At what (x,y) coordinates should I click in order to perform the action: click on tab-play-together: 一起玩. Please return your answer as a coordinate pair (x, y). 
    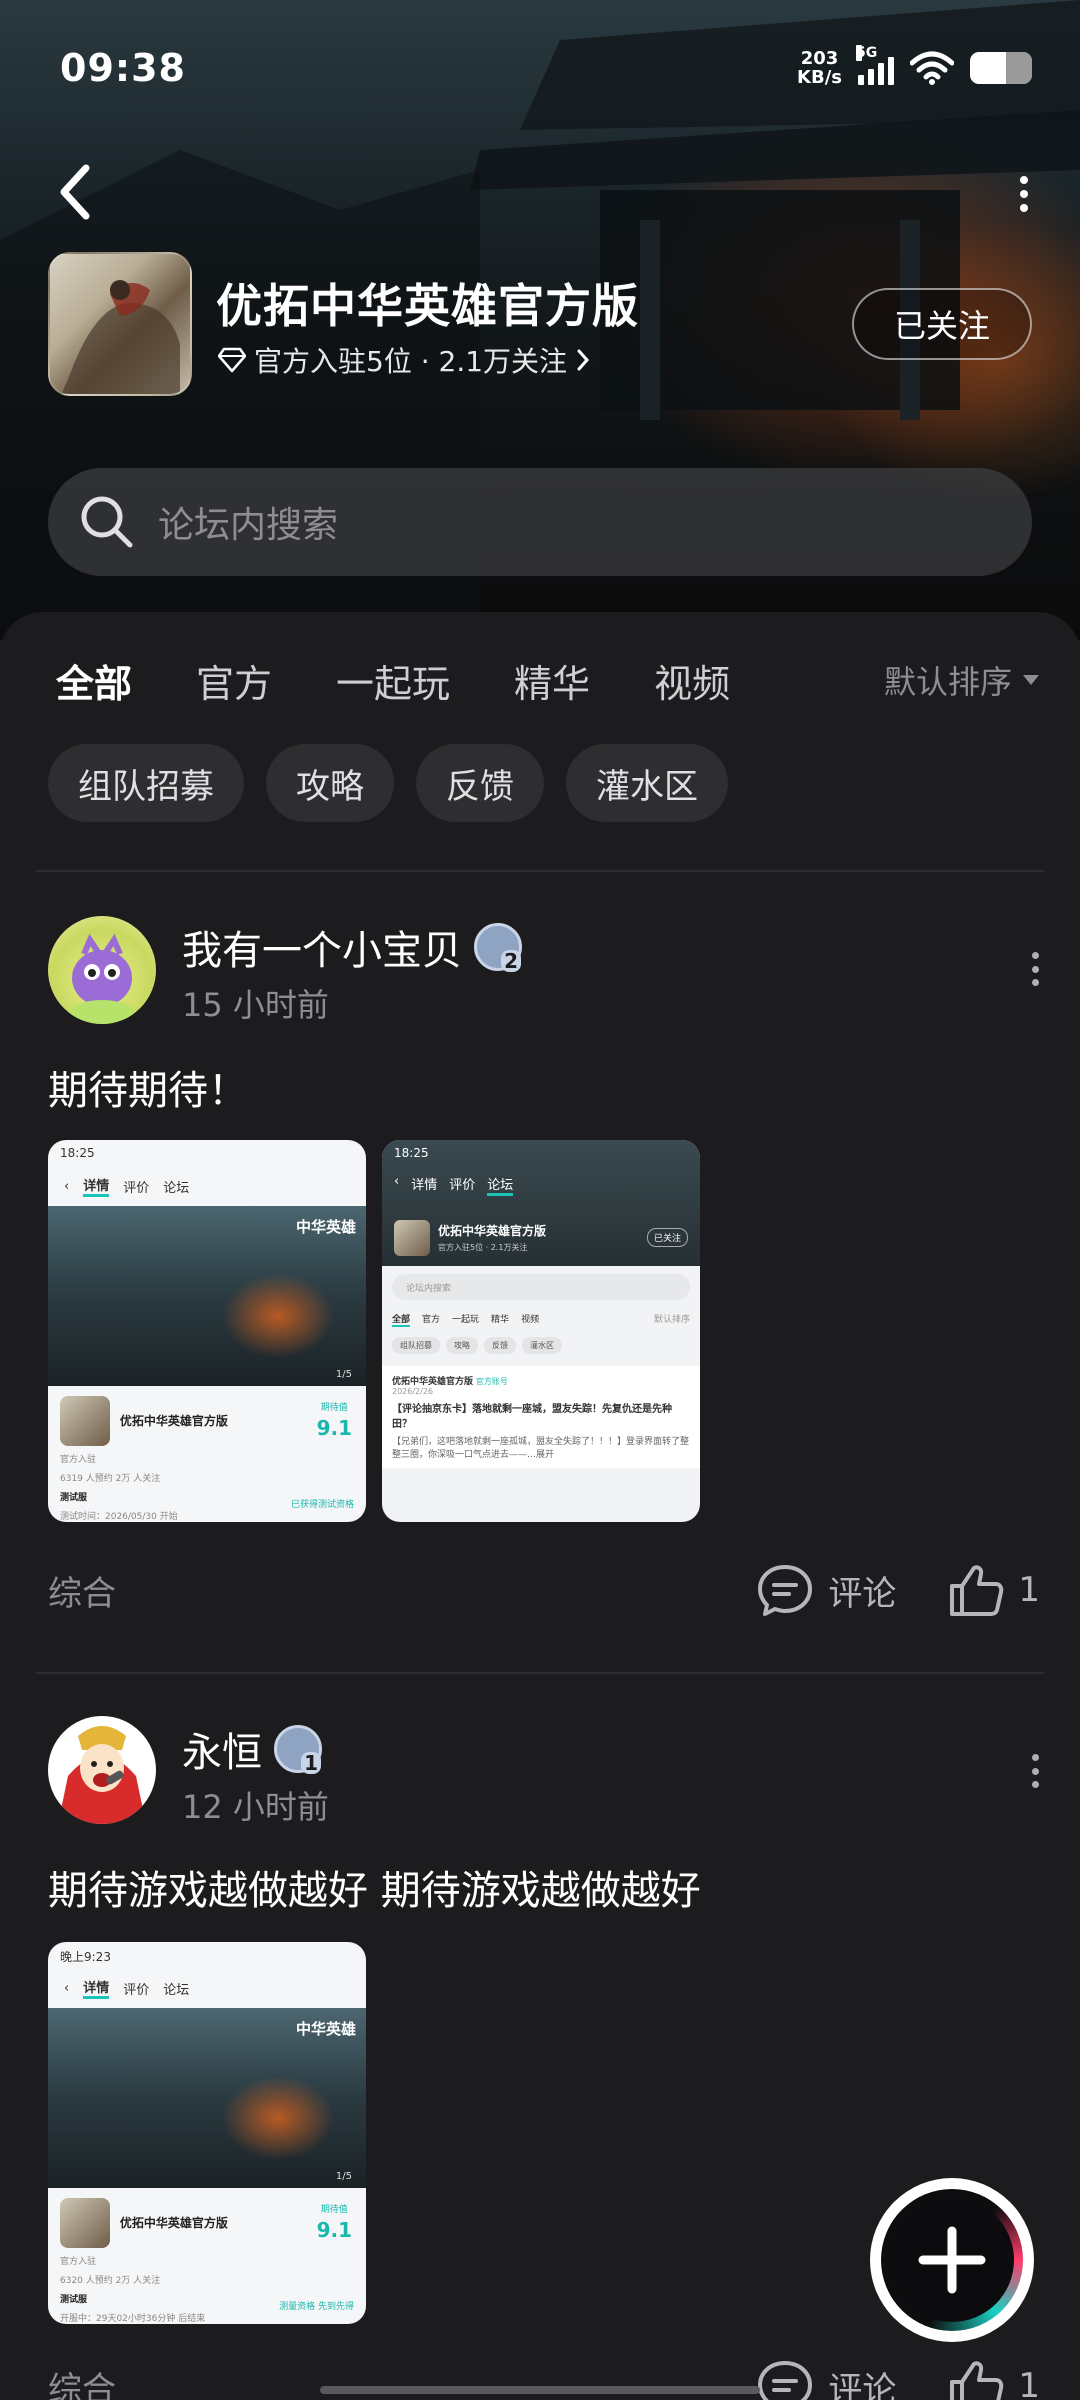
    Looking at the image, I should click on (393, 680).